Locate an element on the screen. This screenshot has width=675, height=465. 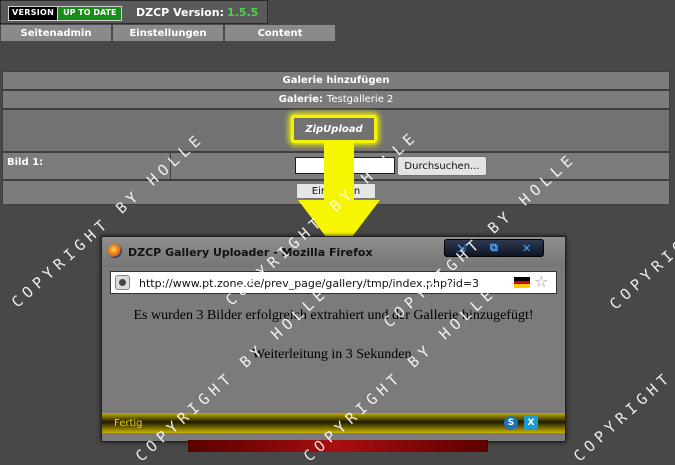
gallery-row: Galerie: Testgallerie 2 is located at coordinates (336, 99).